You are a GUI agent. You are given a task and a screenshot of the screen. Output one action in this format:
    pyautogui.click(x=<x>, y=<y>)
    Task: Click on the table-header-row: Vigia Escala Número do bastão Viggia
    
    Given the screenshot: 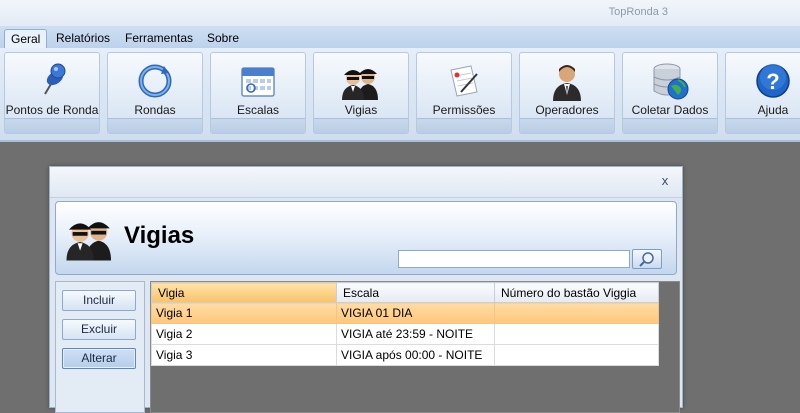 What is the action you would take?
    pyautogui.click(x=405, y=292)
    